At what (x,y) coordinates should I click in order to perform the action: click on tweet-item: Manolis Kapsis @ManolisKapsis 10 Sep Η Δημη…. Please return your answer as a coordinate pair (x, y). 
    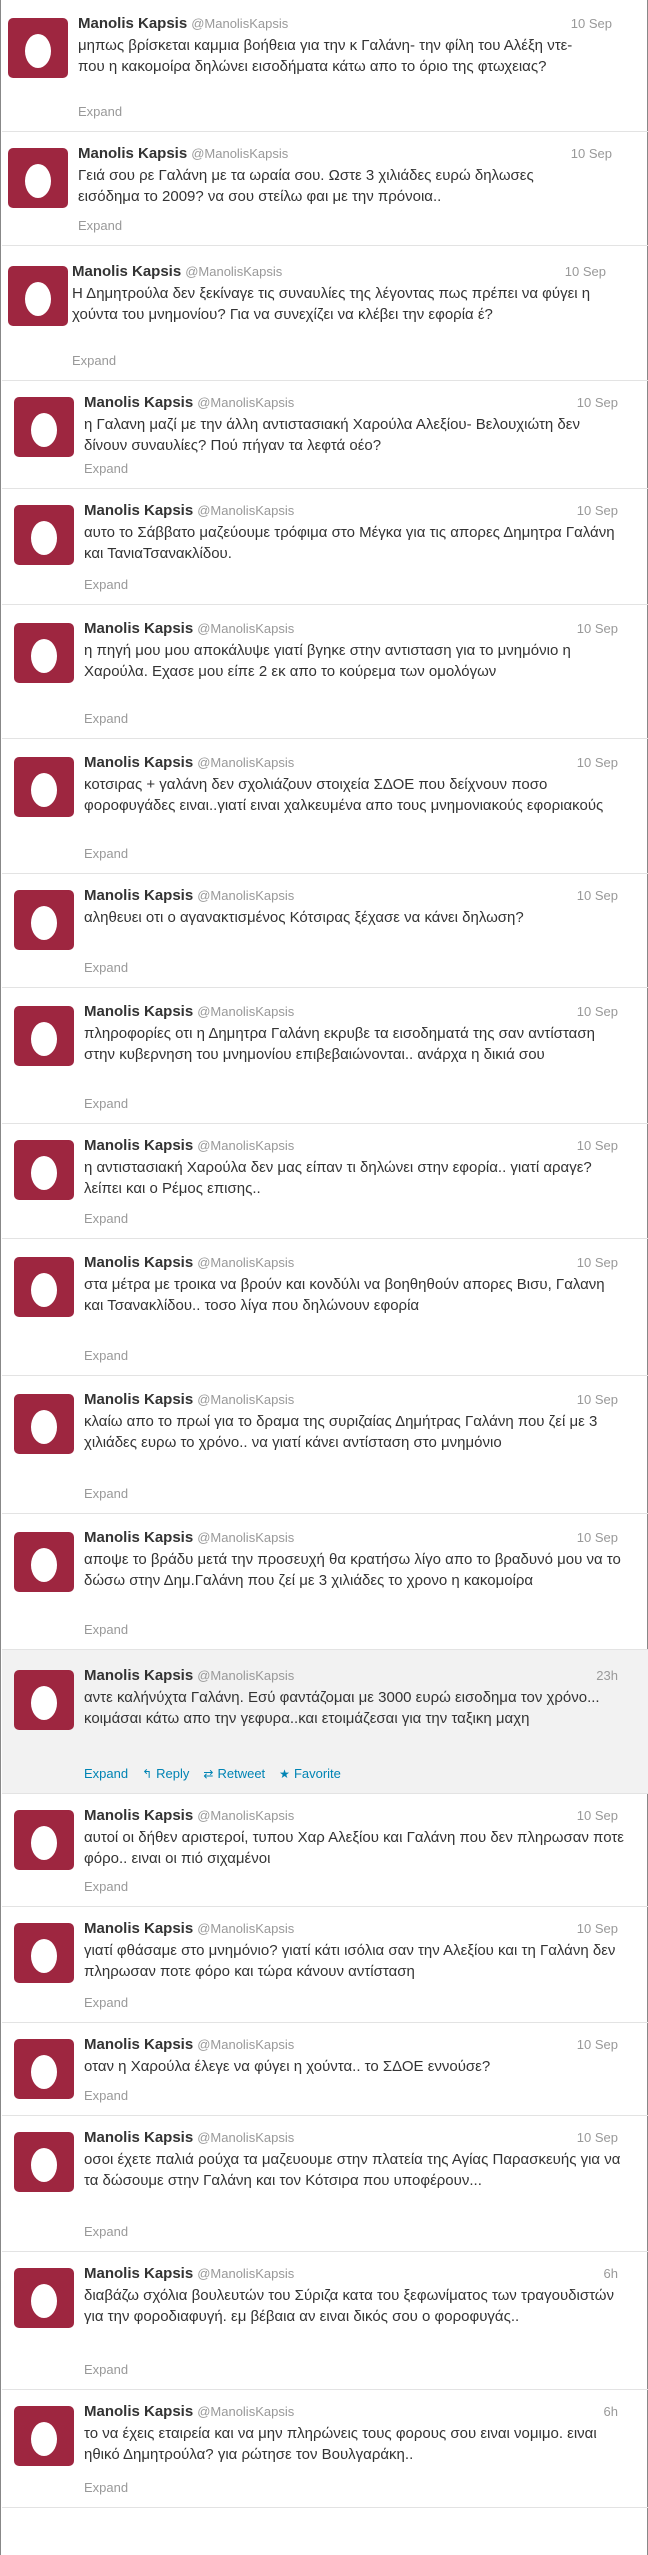
    Looking at the image, I should click on (325, 313).